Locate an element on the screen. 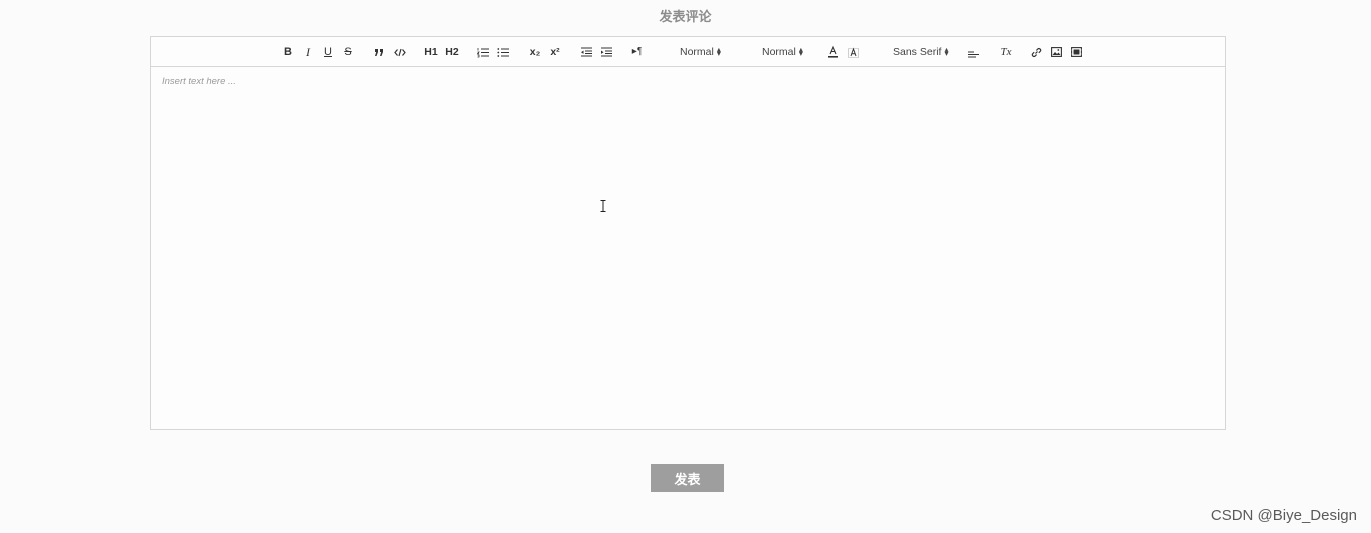 Image resolution: width=1371 pixels, height=533 pixels. ordered-list-icon is located at coordinates (483, 52).